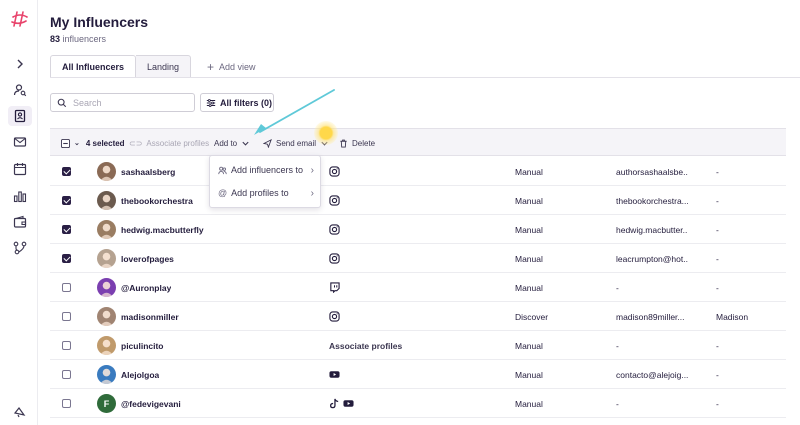 This screenshot has width=800, height=425. Describe the element at coordinates (164, 66) in the screenshot. I see `tab-landing: Landing` at that location.